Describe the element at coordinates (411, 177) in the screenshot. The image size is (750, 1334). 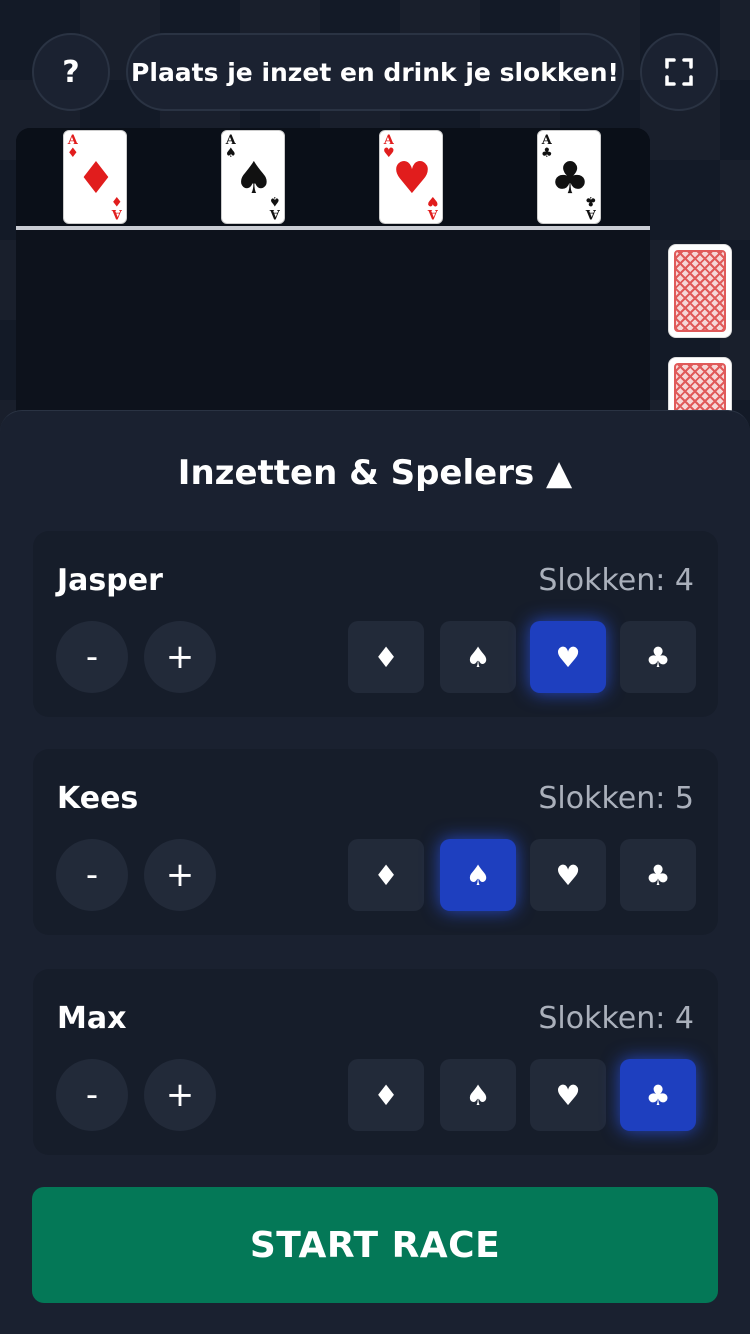
I see `ace-card-hearts: A ♥ ♥ A ♥` at that location.